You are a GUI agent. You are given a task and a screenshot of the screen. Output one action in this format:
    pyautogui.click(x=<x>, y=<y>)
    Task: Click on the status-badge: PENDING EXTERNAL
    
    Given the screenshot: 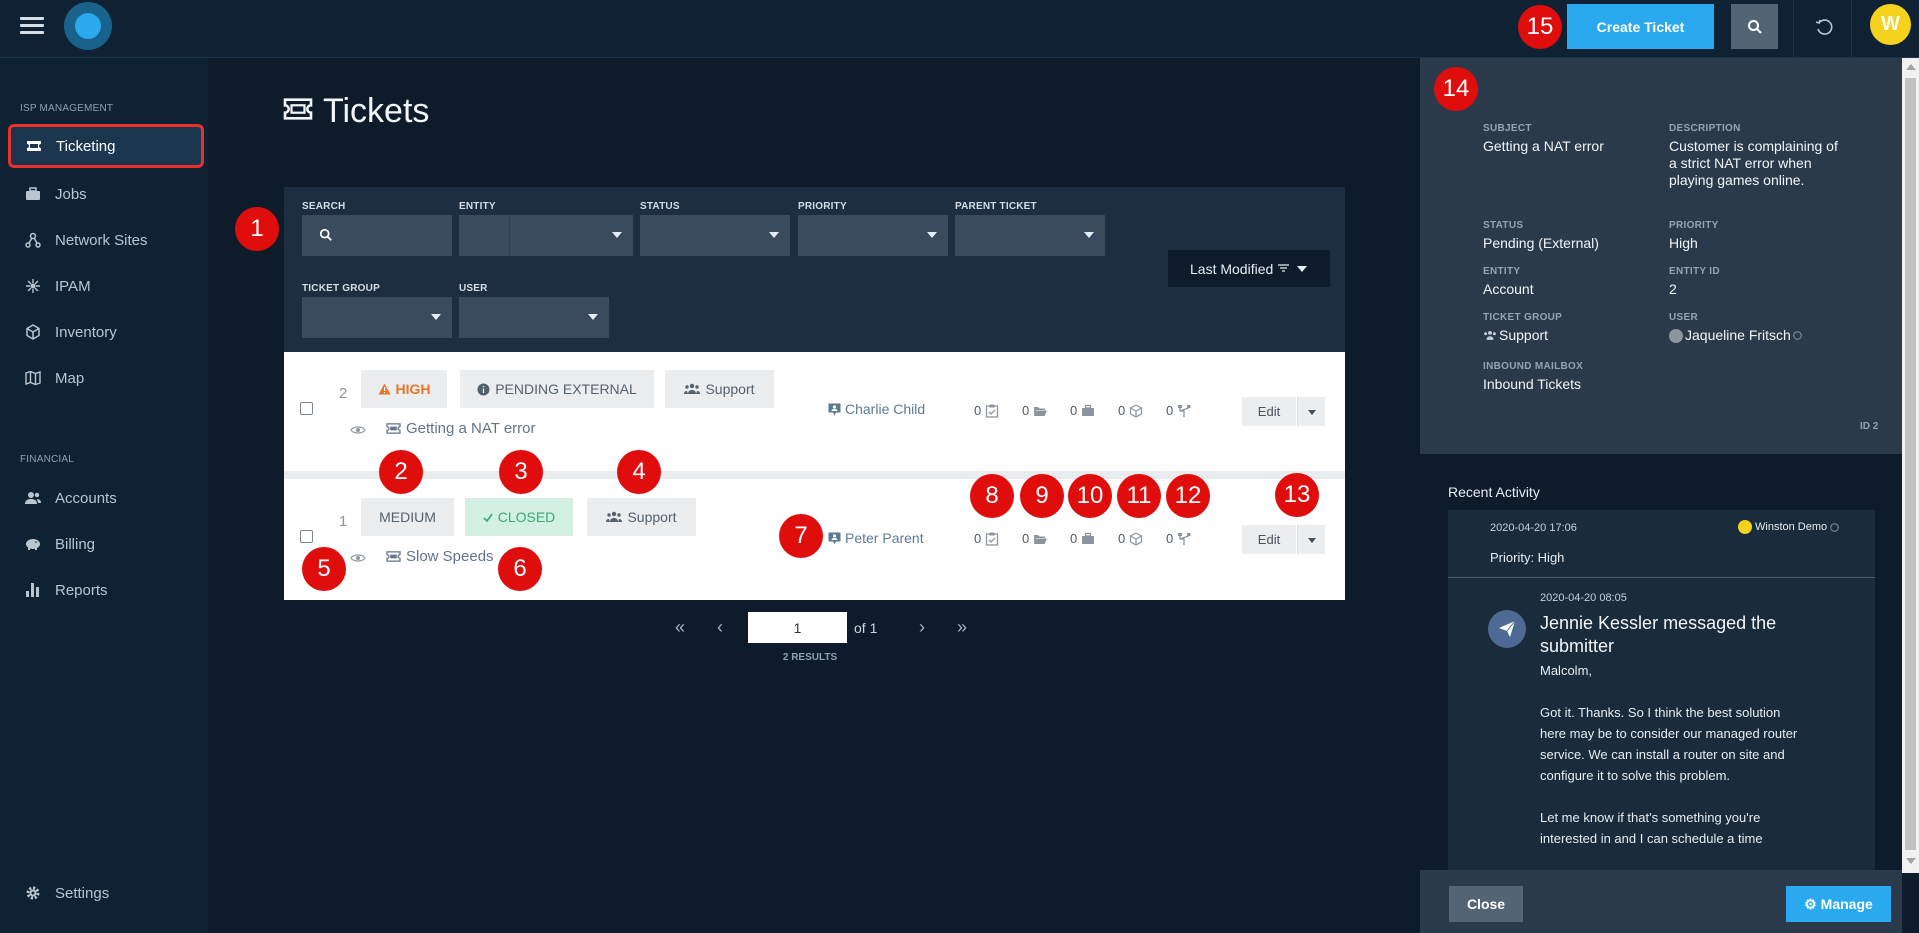 What is the action you would take?
    pyautogui.click(x=557, y=389)
    